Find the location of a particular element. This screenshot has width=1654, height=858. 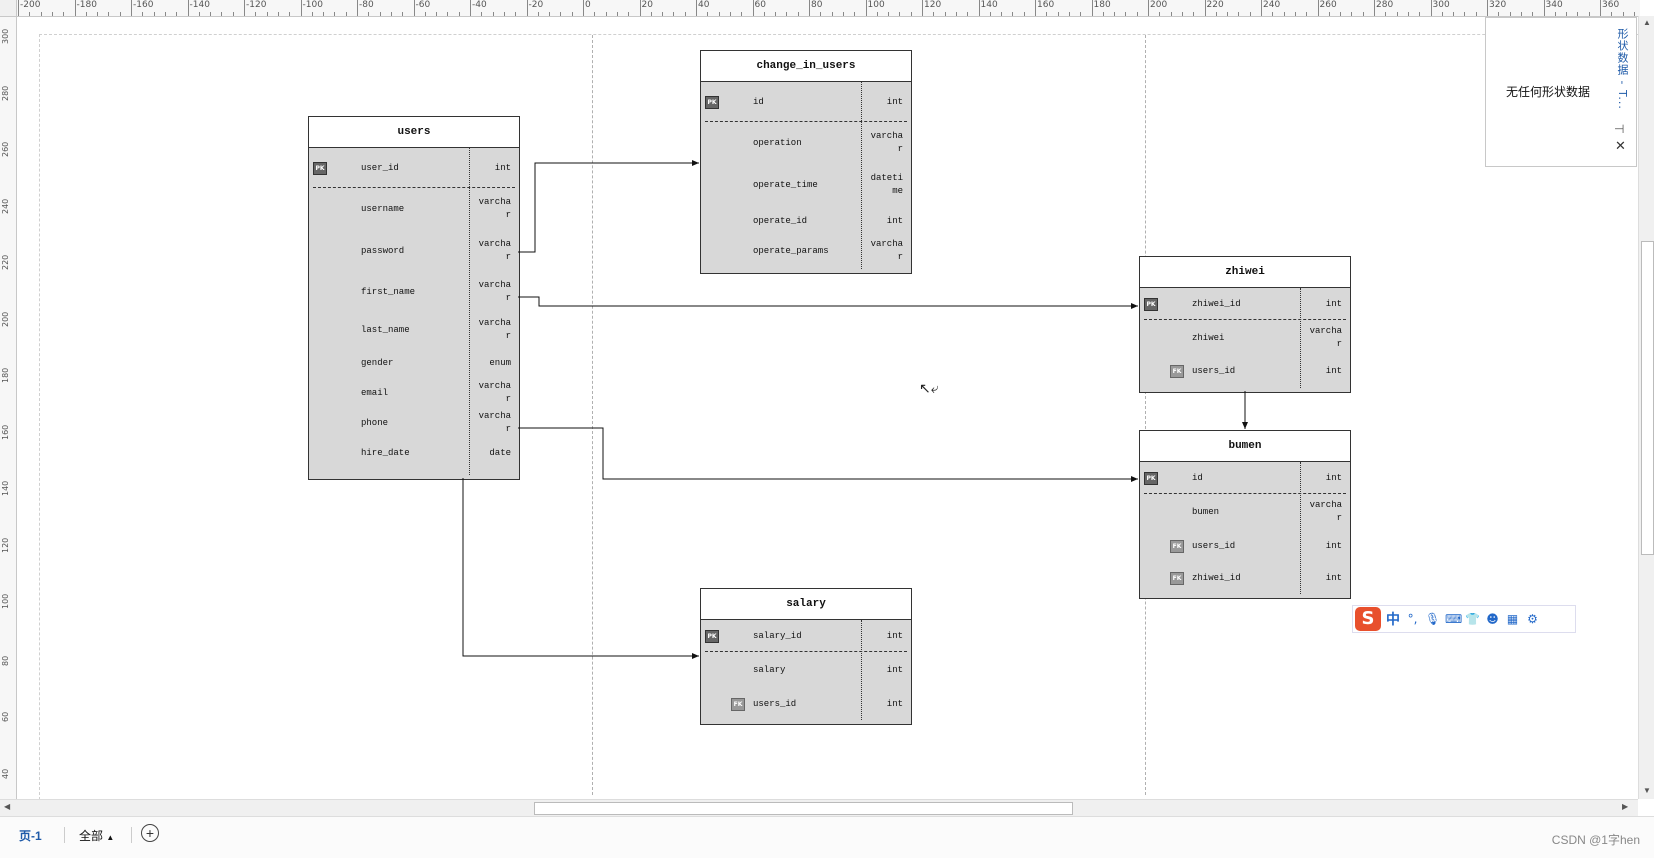

shape-data-panel: 形状数据 - T... 无任何形状数据 ⊣ ✕ is located at coordinates (1561, 92).